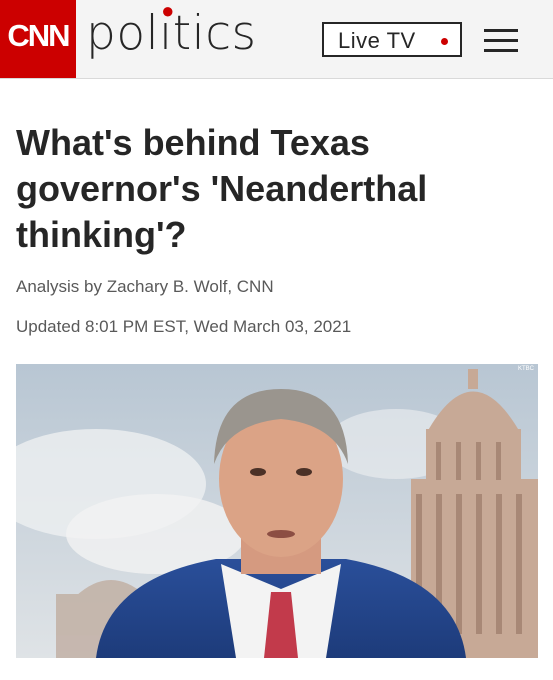 The height and width of the screenshot is (680, 553). Describe the element at coordinates (184, 326) in the screenshot. I see `article-timestamp: Updated 8:01 PM EST, Wed March 03, 2021` at that location.